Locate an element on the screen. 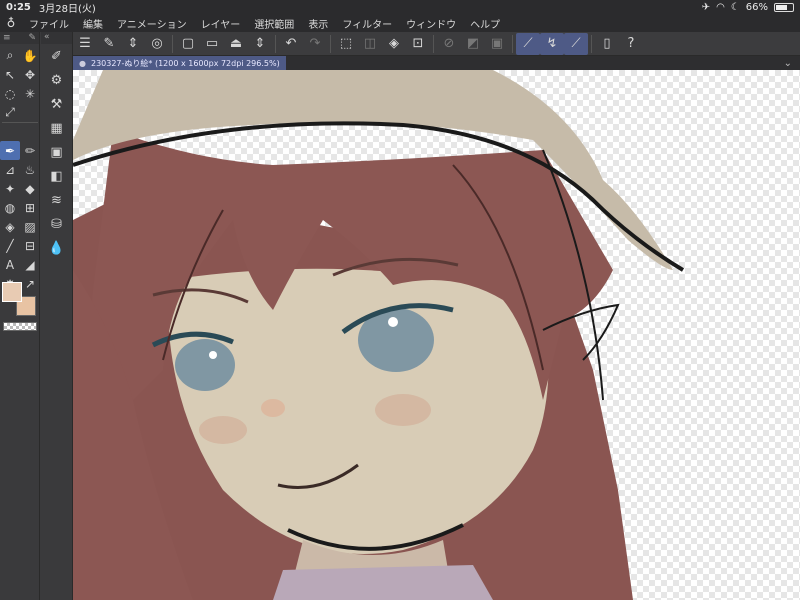 This screenshot has width=800, height=600. menu-item: フィルター is located at coordinates (367, 23).